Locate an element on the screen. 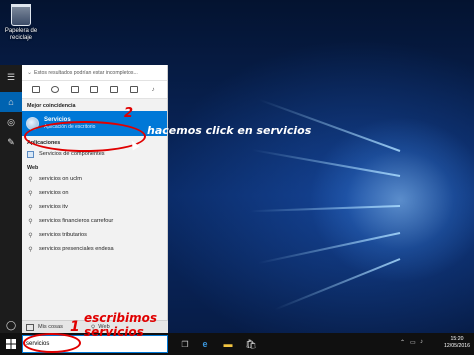  web-result-label: servicios tributarios is located at coordinates (63, 235).